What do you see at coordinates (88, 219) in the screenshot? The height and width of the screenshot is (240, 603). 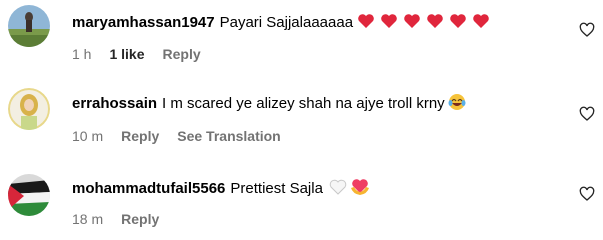 I see `timestamp: 18 m` at bounding box center [88, 219].